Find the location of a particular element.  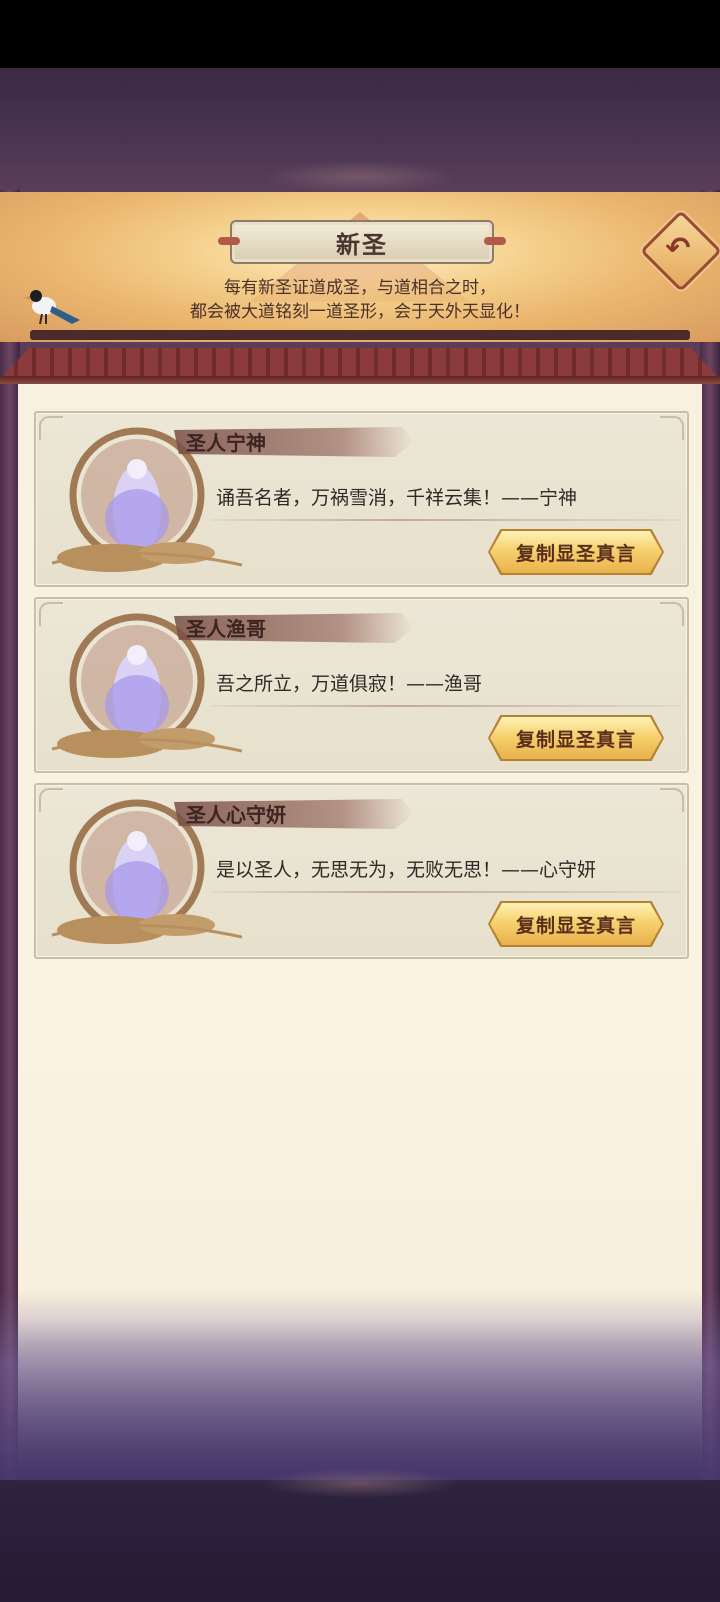

return-arrow-icon: ↶ is located at coordinates (678, 248).